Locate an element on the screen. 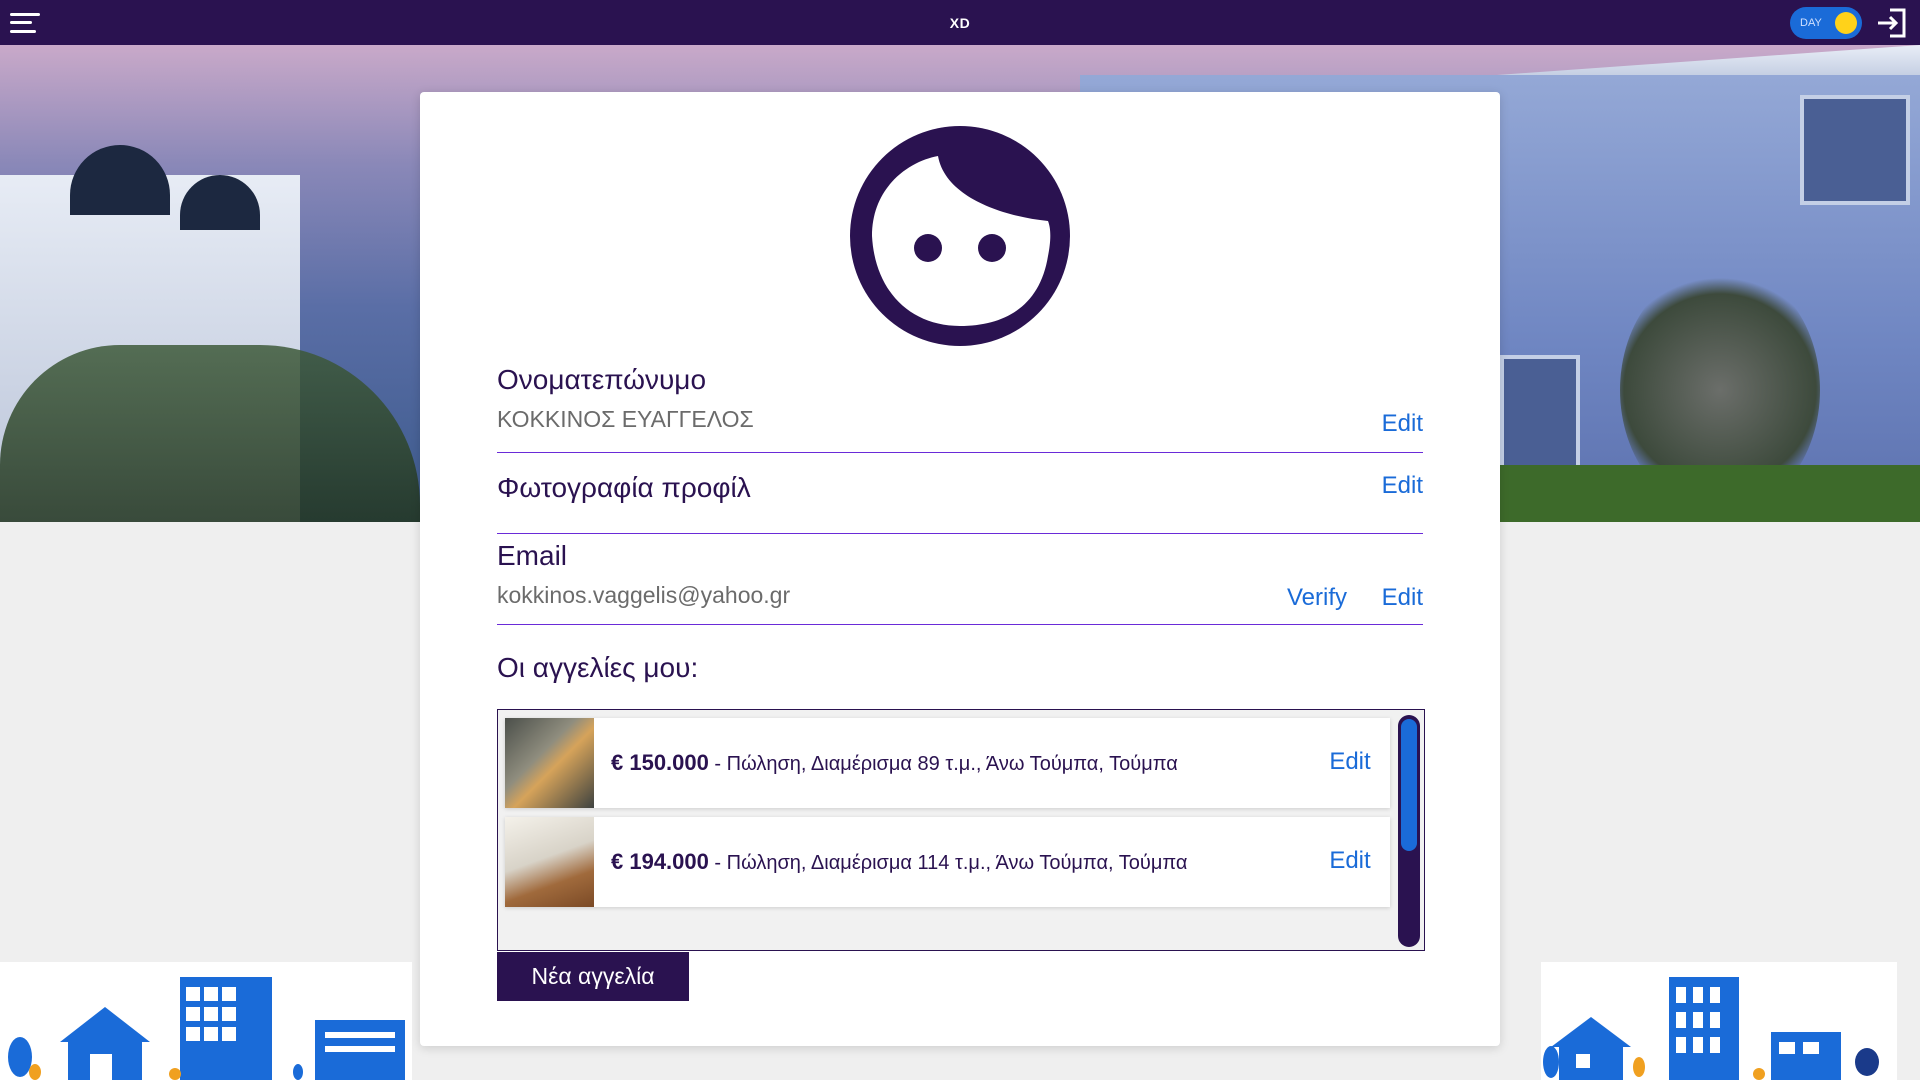  theme-toggle: DAY is located at coordinates (1826, 22).